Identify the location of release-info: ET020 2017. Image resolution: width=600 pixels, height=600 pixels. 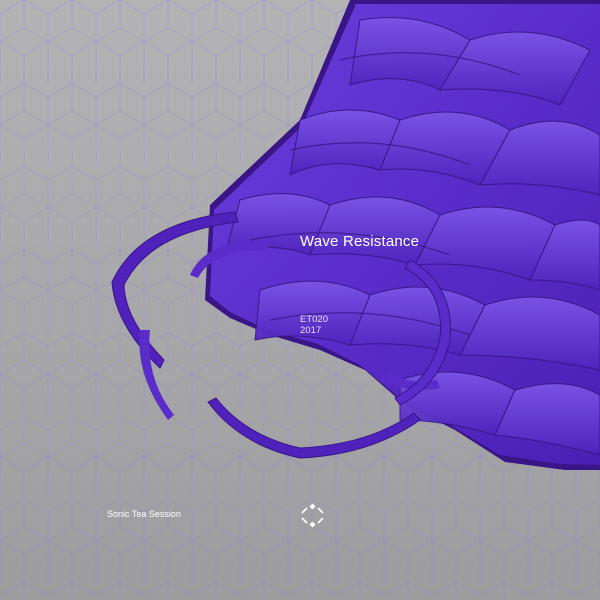
(314, 325).